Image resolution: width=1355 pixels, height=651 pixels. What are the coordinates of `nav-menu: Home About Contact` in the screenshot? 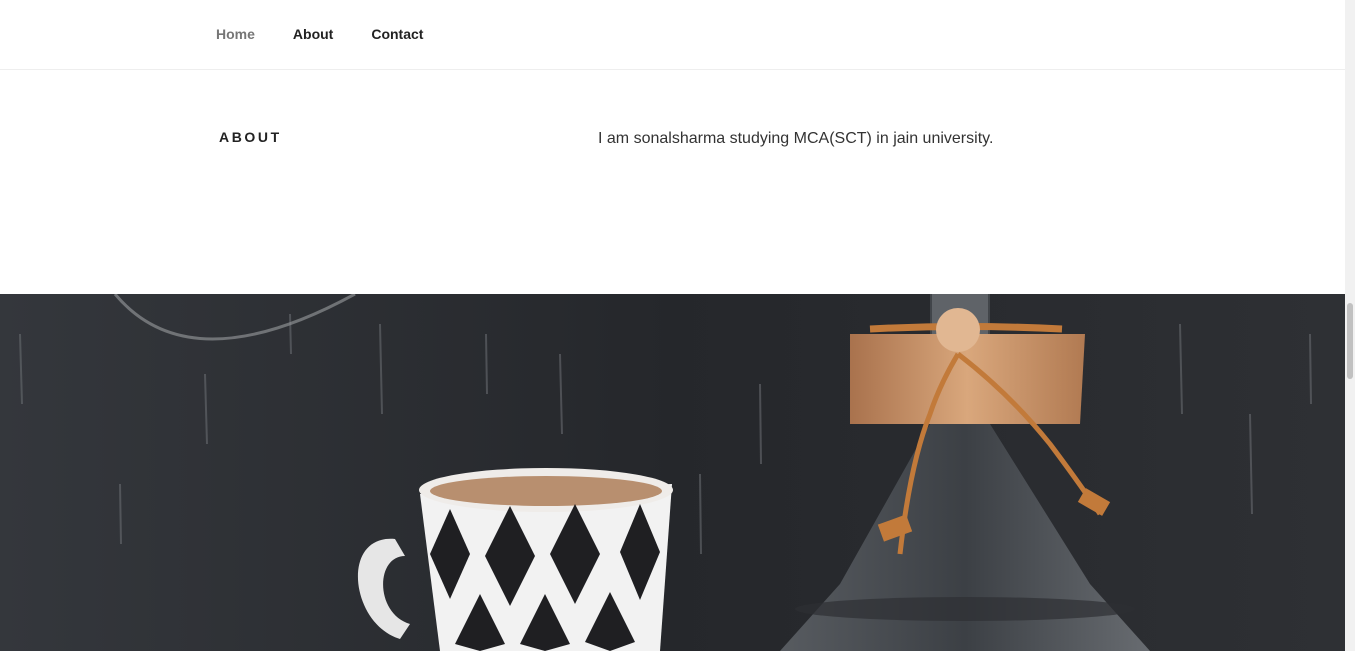 It's located at (338, 35).